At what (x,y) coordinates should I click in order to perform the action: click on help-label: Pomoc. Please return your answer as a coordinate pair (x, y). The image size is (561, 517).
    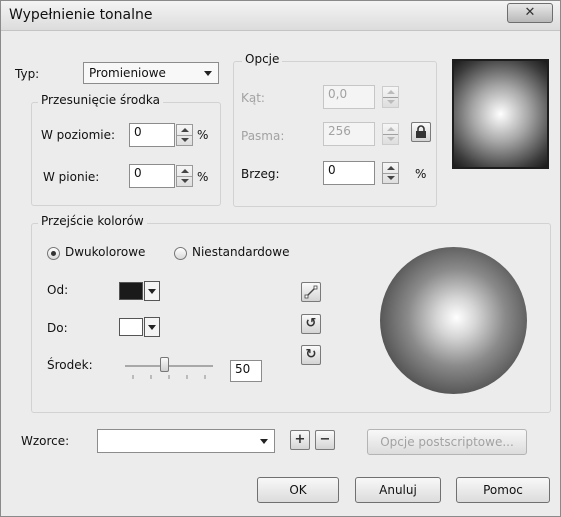
    Looking at the image, I should click on (503, 490).